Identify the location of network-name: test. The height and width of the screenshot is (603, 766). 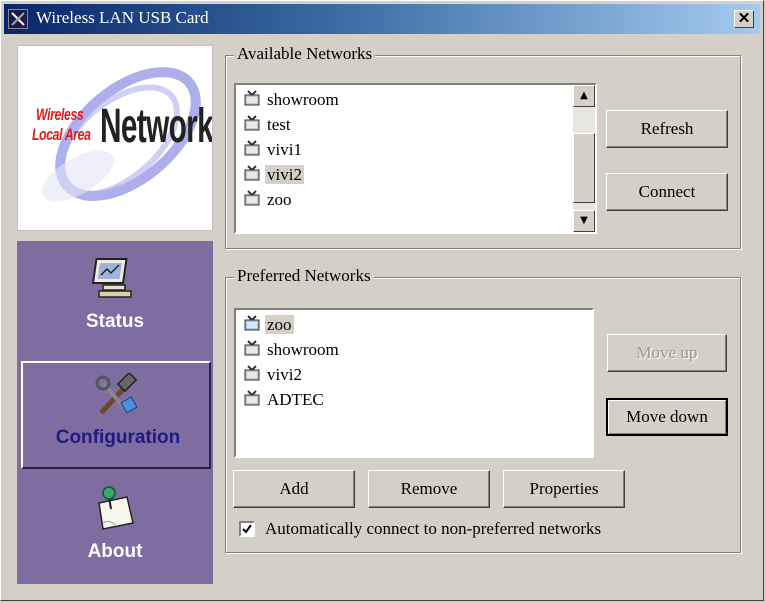
(279, 124).